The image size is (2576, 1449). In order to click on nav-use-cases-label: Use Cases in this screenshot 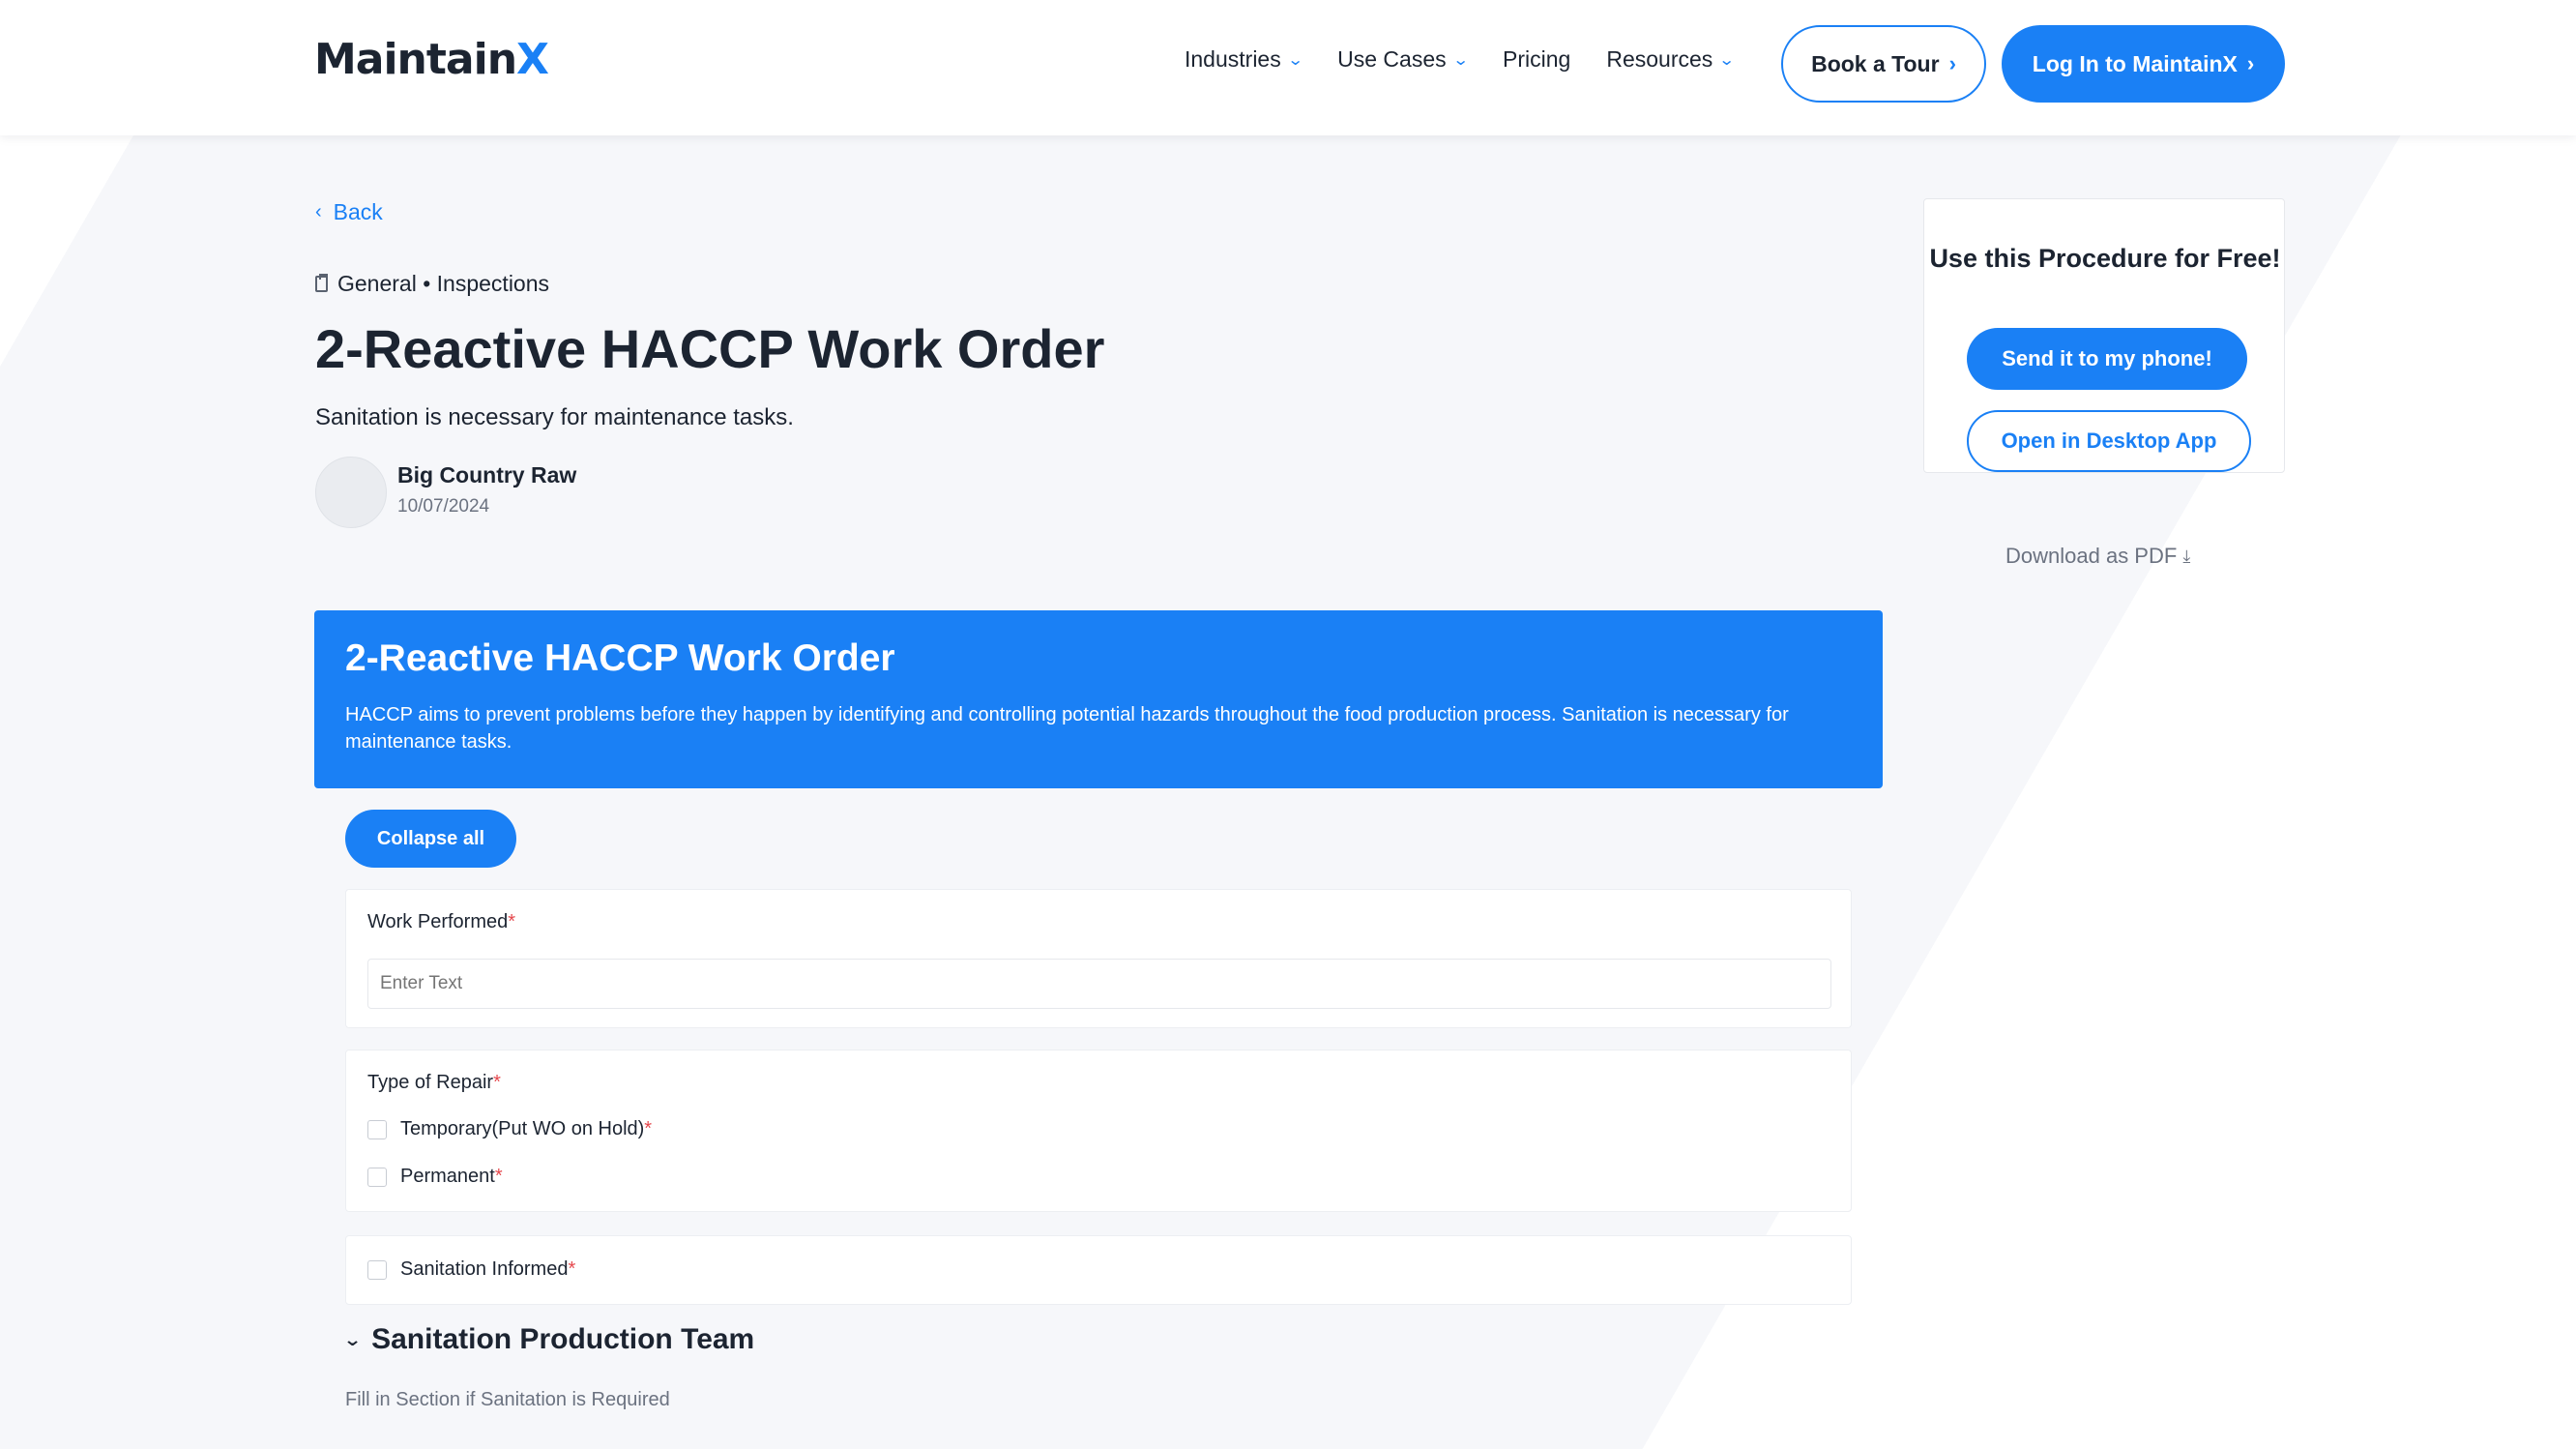, I will do `click(1392, 59)`.